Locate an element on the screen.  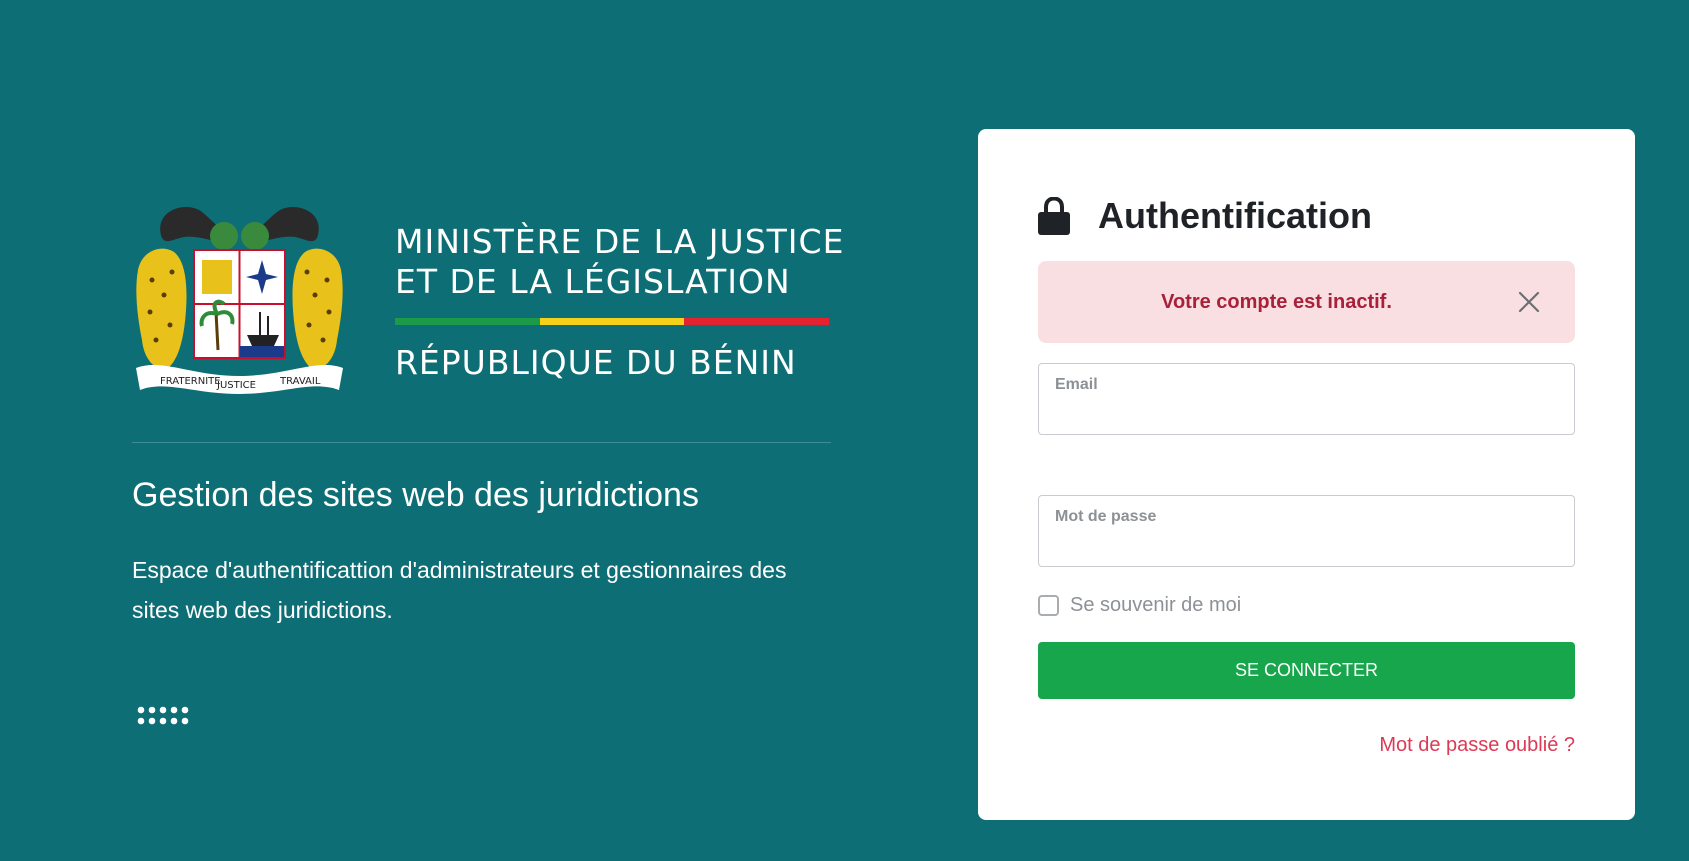
remember-checkbox is located at coordinates (1048, 605).